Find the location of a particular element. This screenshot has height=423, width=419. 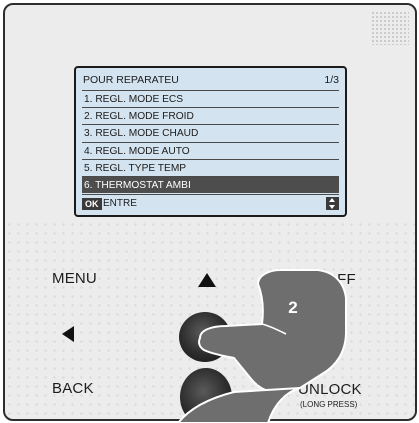

enter-hint: ENTRE is located at coordinates (120, 203).